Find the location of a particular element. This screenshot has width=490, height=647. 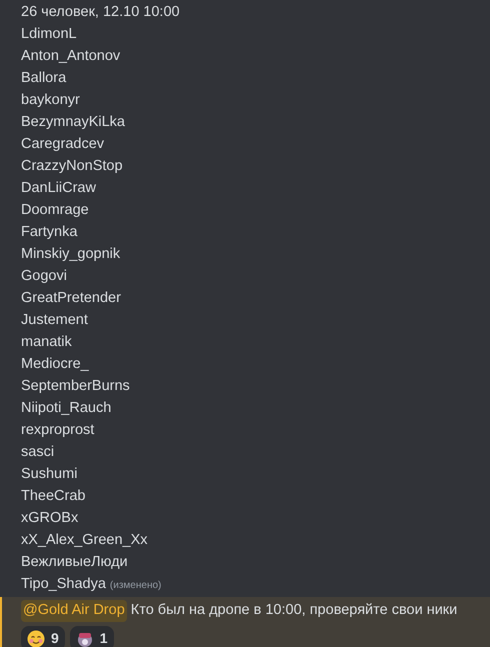

message-line: GreatPretender is located at coordinates (71, 298).